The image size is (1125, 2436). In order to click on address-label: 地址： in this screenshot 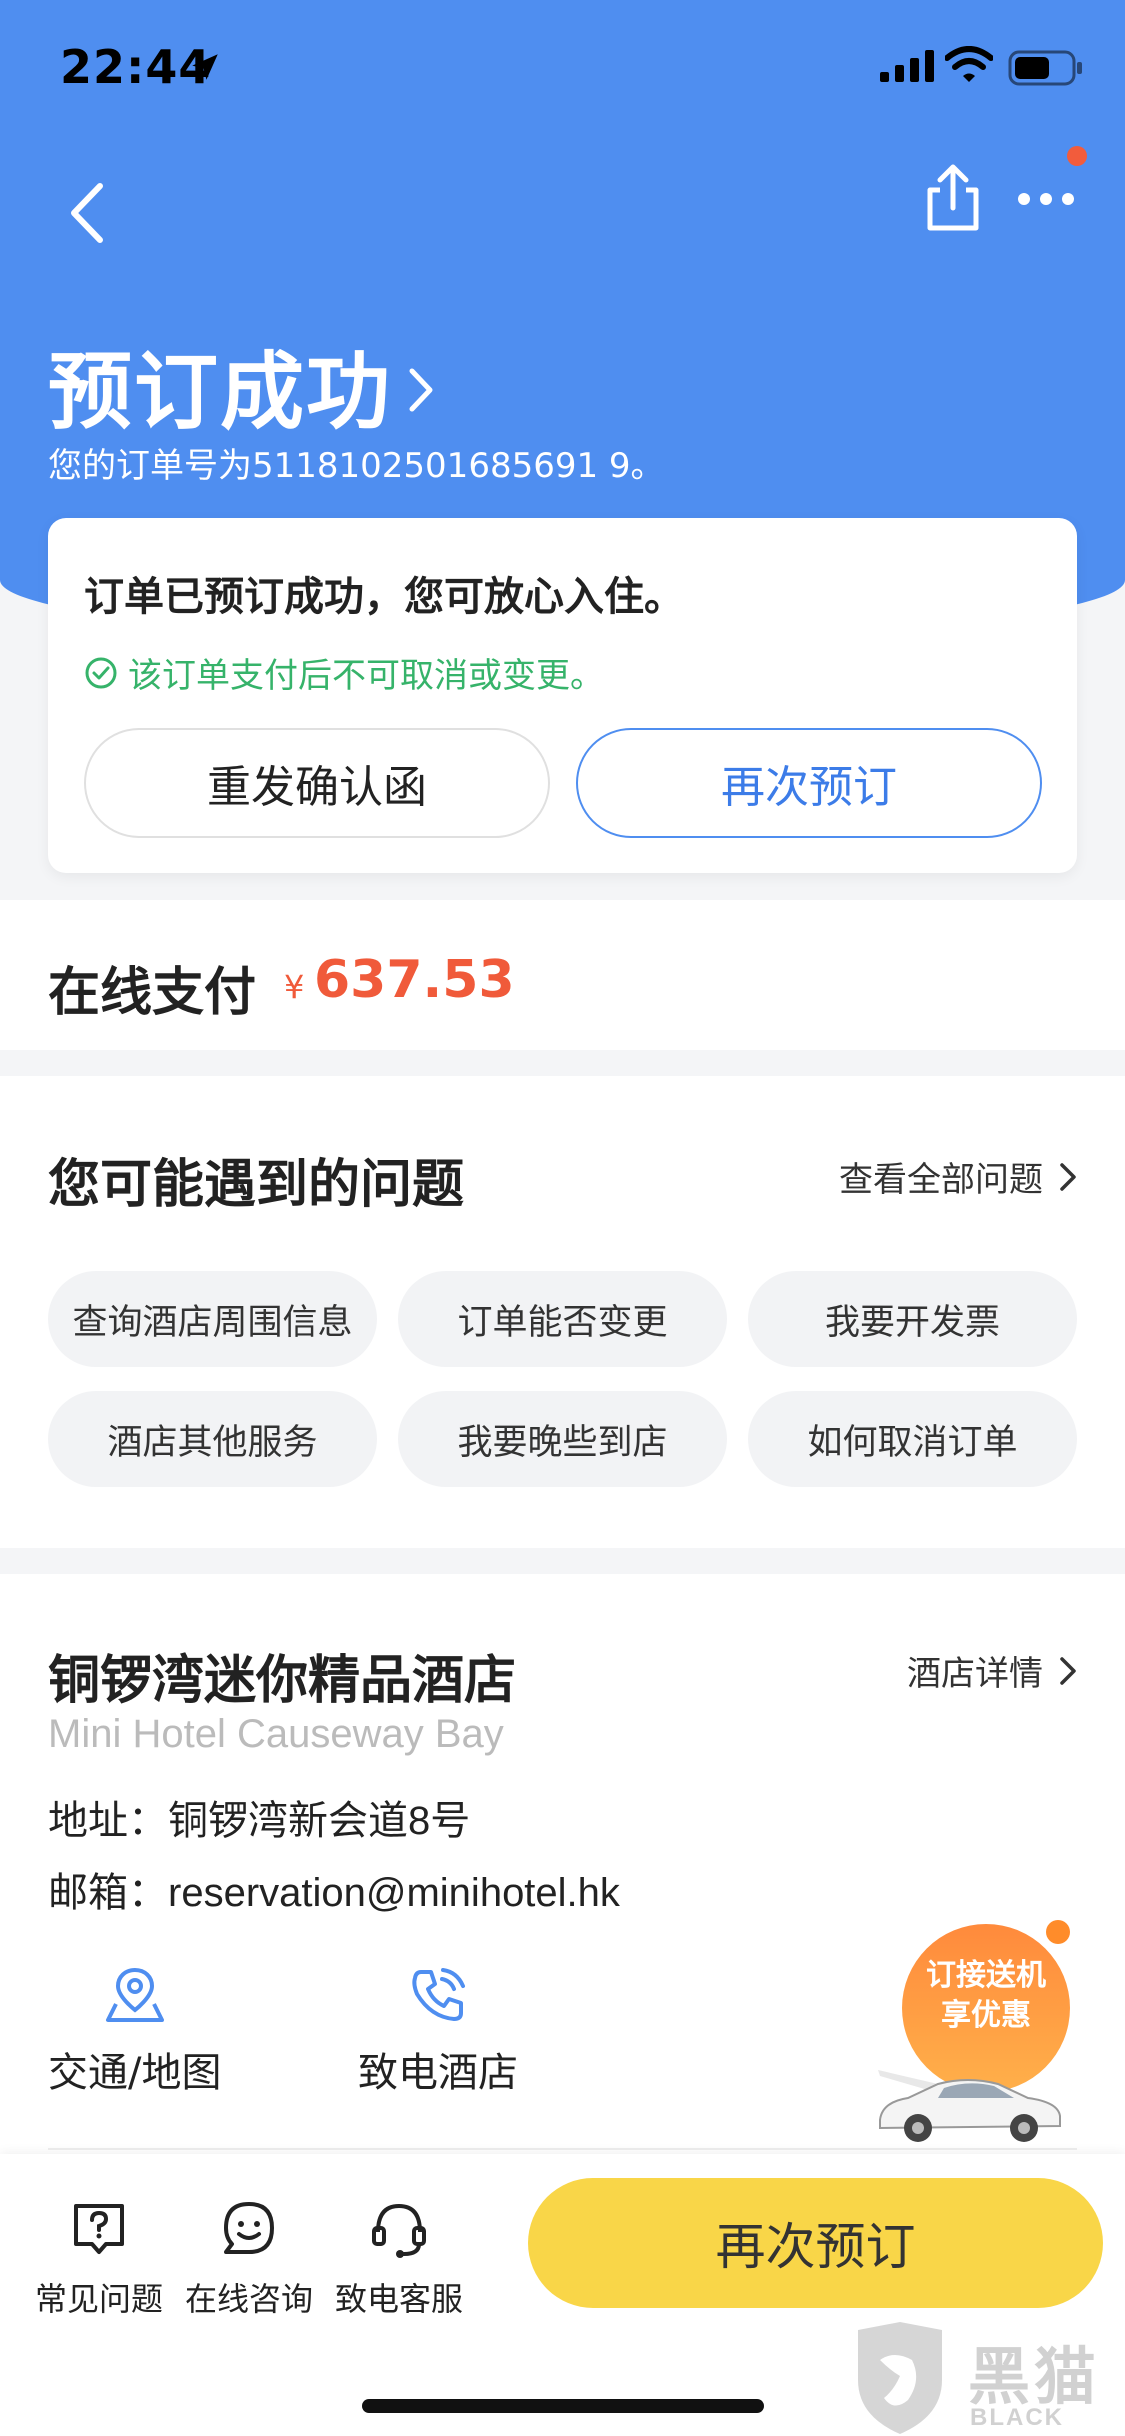, I will do `click(108, 1821)`.